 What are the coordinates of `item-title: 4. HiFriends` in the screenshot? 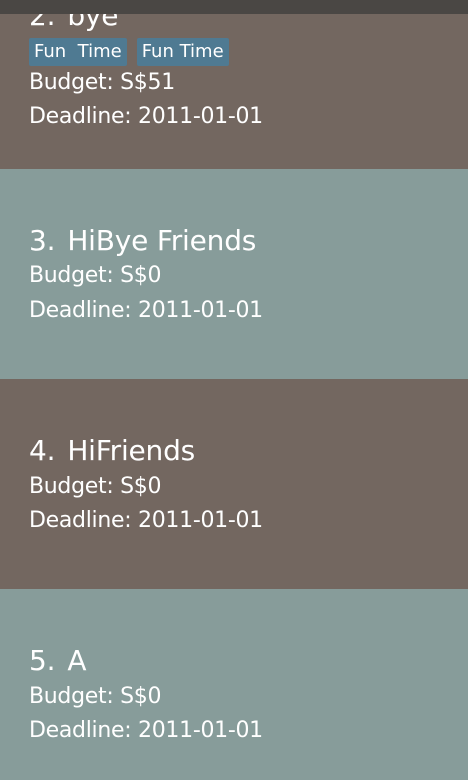 It's located at (112, 451).